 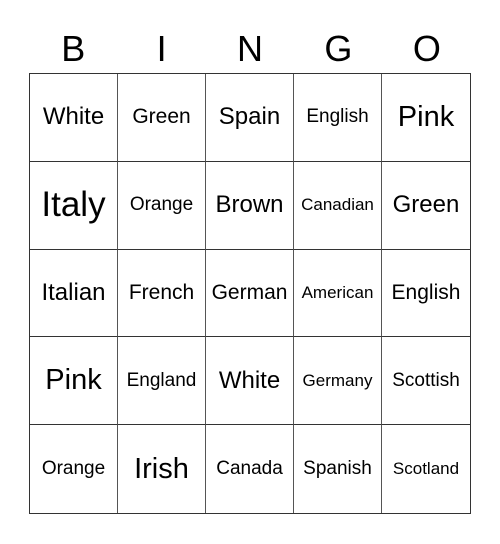 What do you see at coordinates (250, 118) in the screenshot?
I see `bingo-cell: Spain` at bounding box center [250, 118].